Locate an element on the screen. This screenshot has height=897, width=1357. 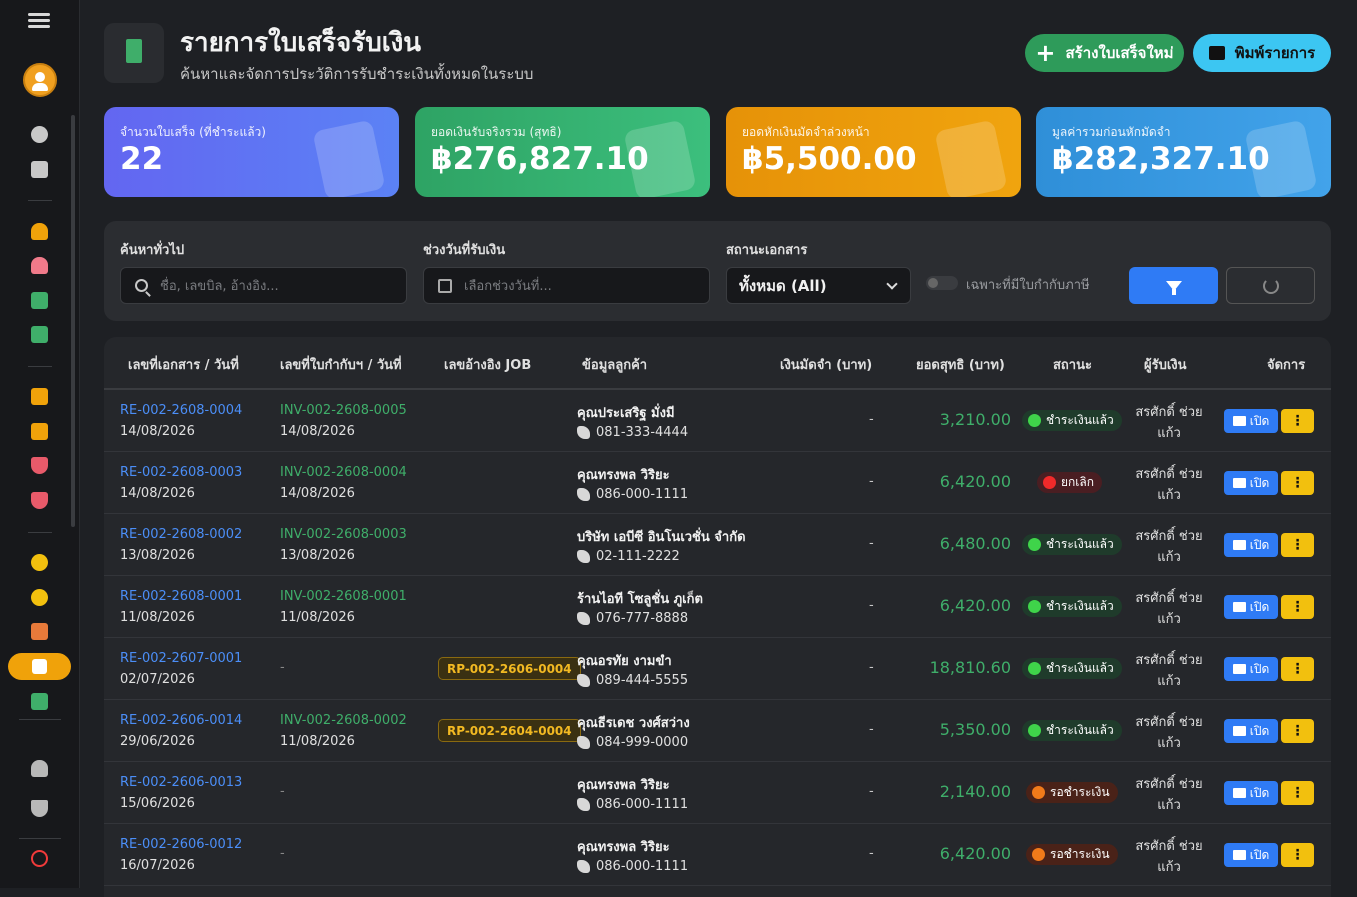
money-bill-icon is located at coordinates (39, 701).